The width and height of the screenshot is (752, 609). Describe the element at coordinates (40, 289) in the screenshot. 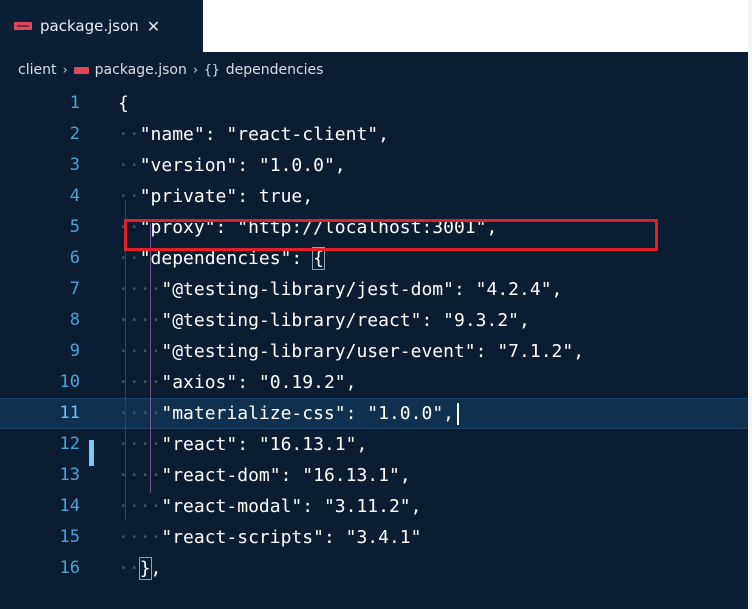

I see `line-number: 7` at that location.